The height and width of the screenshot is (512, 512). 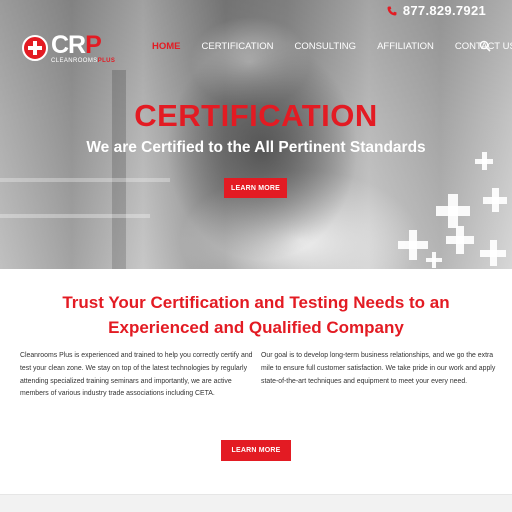 I want to click on logo: CRP CLEANROOMSPLUS, so click(x=68, y=49).